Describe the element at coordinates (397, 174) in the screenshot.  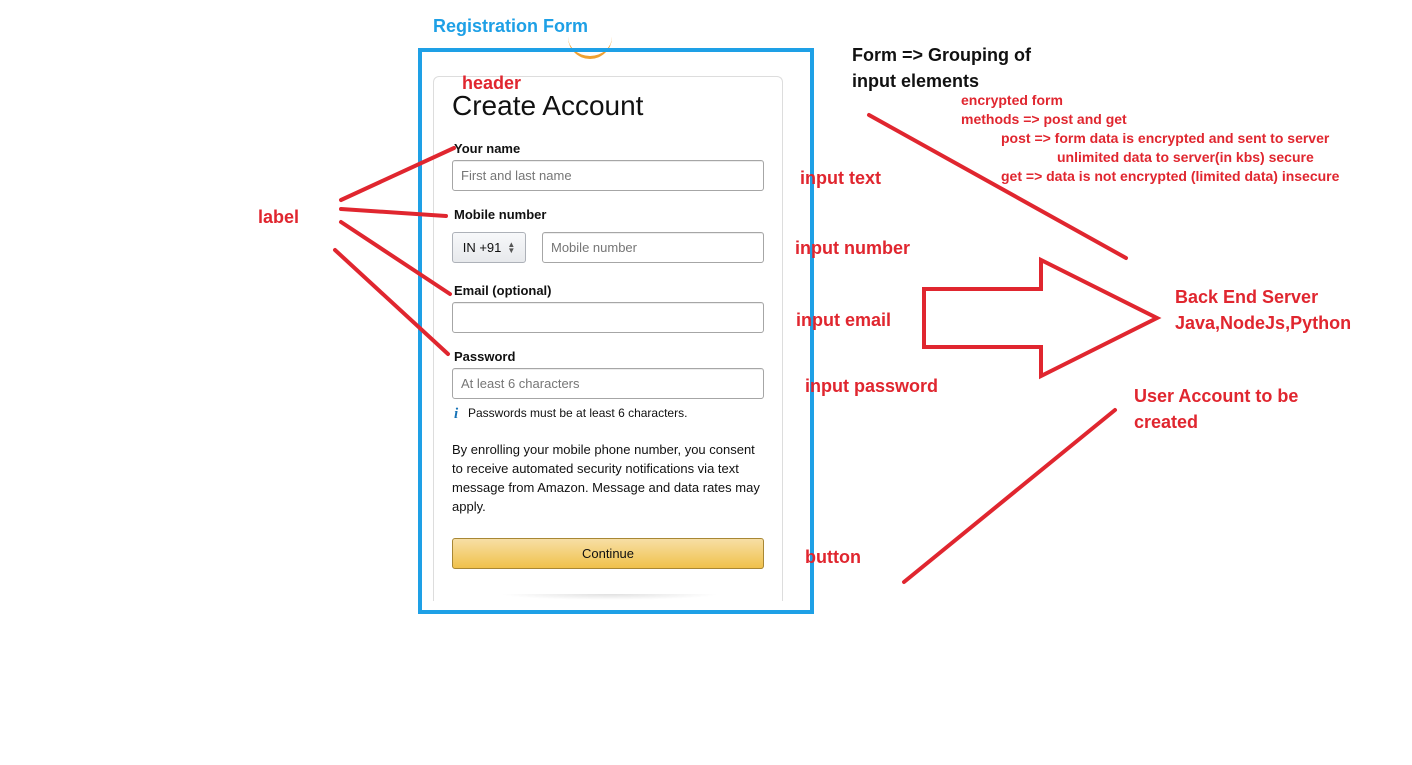
I see `label-line-name` at that location.